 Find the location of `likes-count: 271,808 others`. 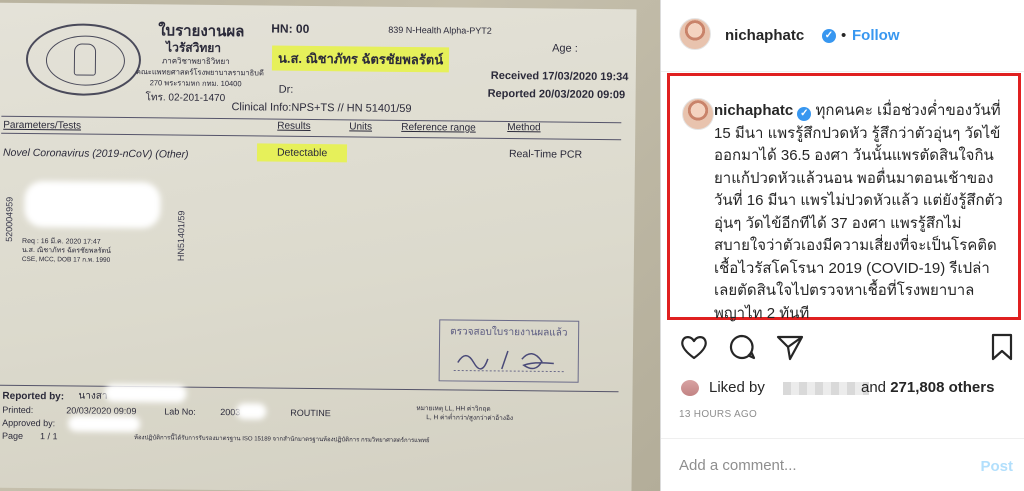

likes-count: 271,808 others is located at coordinates (942, 387).